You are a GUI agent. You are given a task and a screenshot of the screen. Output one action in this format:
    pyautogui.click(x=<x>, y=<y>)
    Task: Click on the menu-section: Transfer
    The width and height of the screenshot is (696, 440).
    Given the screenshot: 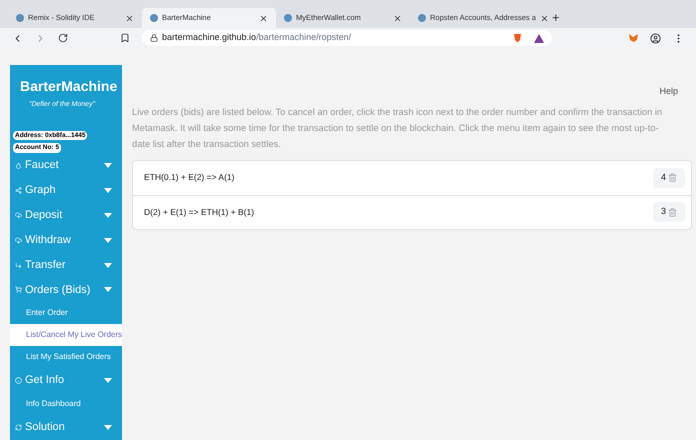 What is the action you would take?
    pyautogui.click(x=66, y=265)
    